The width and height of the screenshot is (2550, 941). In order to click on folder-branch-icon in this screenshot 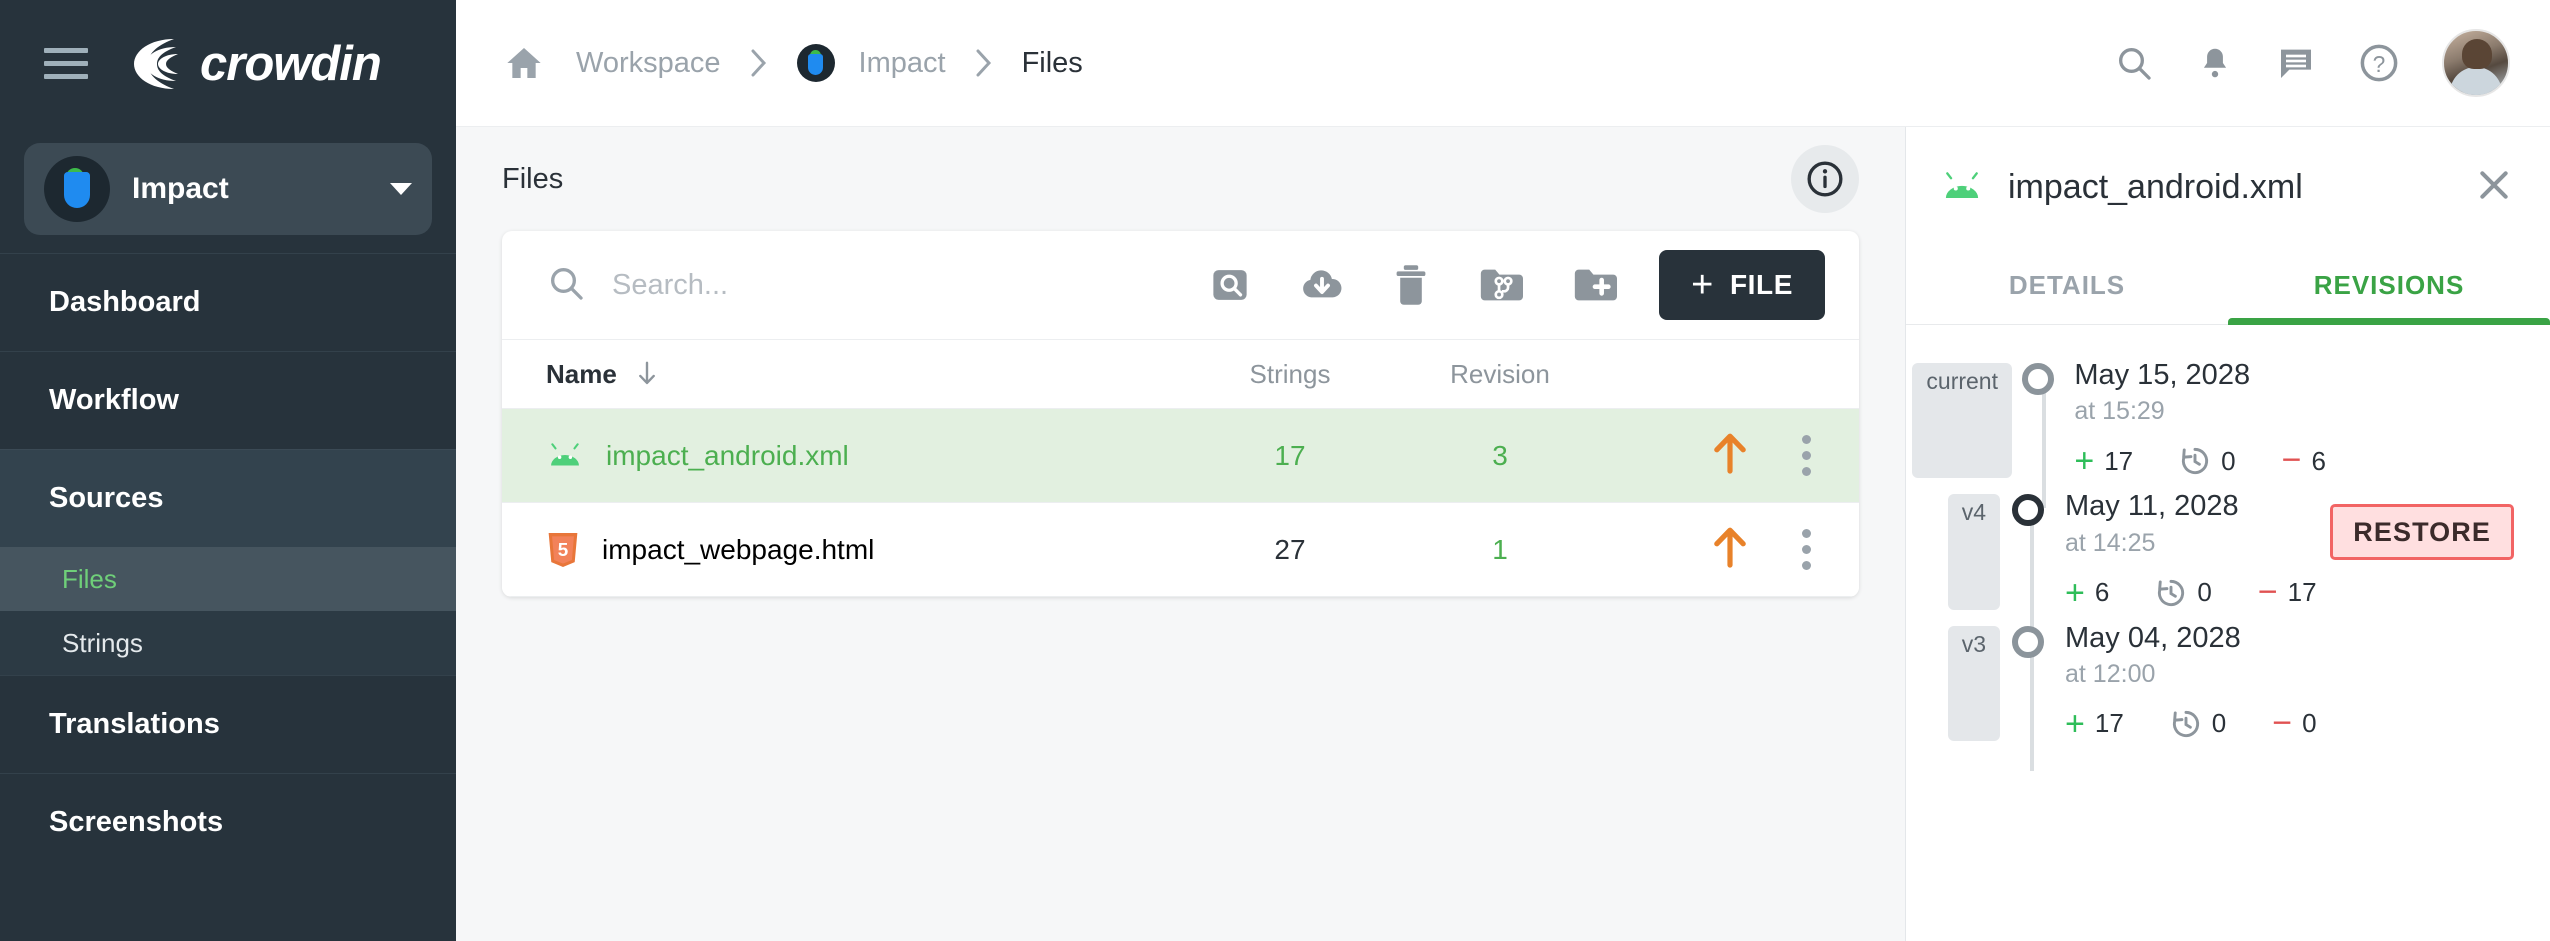, I will do `click(1500, 285)`.